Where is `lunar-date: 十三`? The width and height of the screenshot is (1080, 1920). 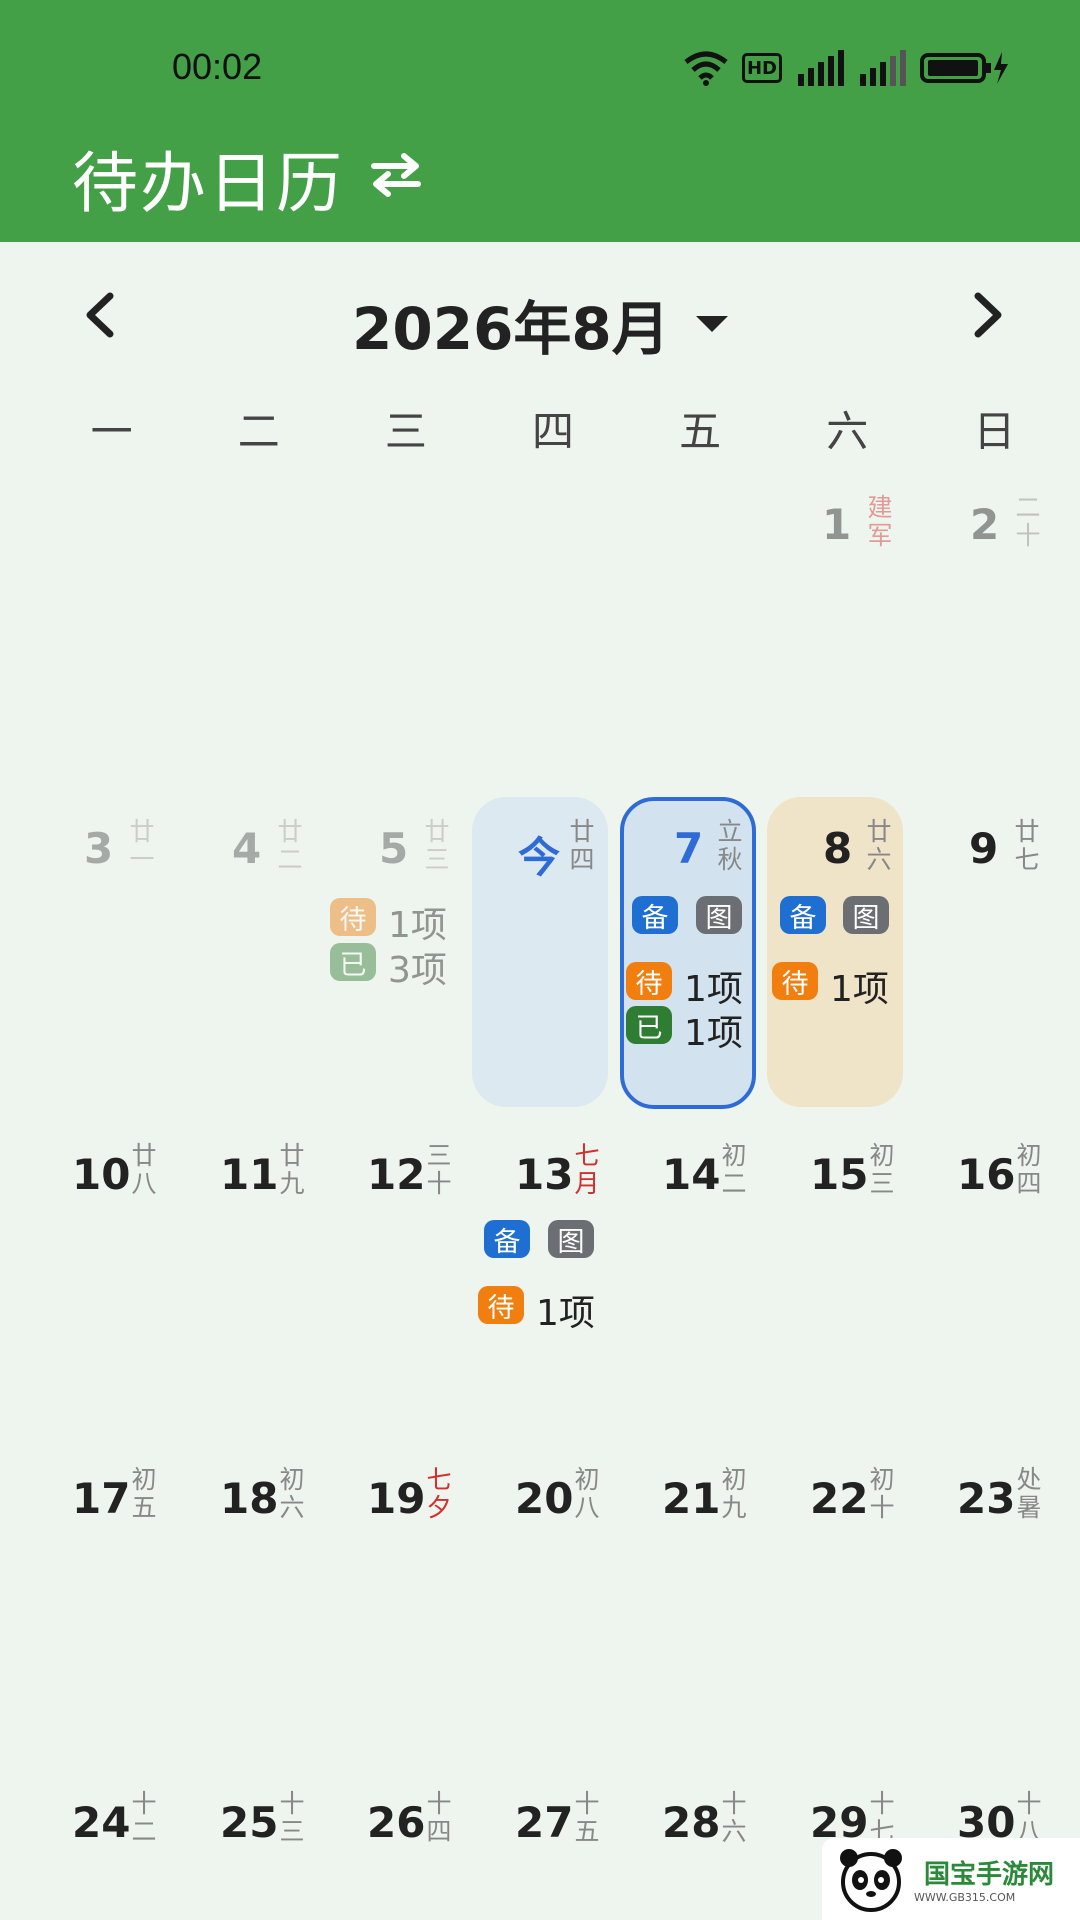 lunar-date: 十三 is located at coordinates (292, 1817).